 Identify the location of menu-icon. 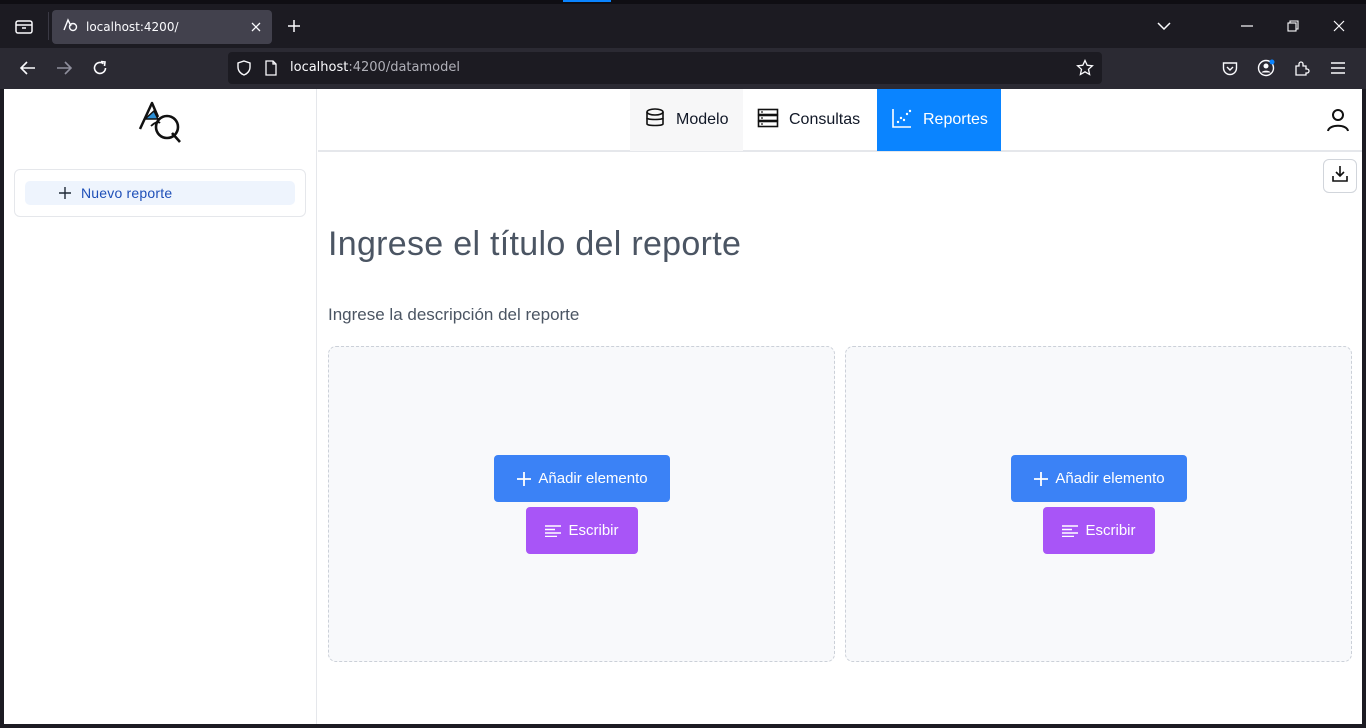
(1338, 68).